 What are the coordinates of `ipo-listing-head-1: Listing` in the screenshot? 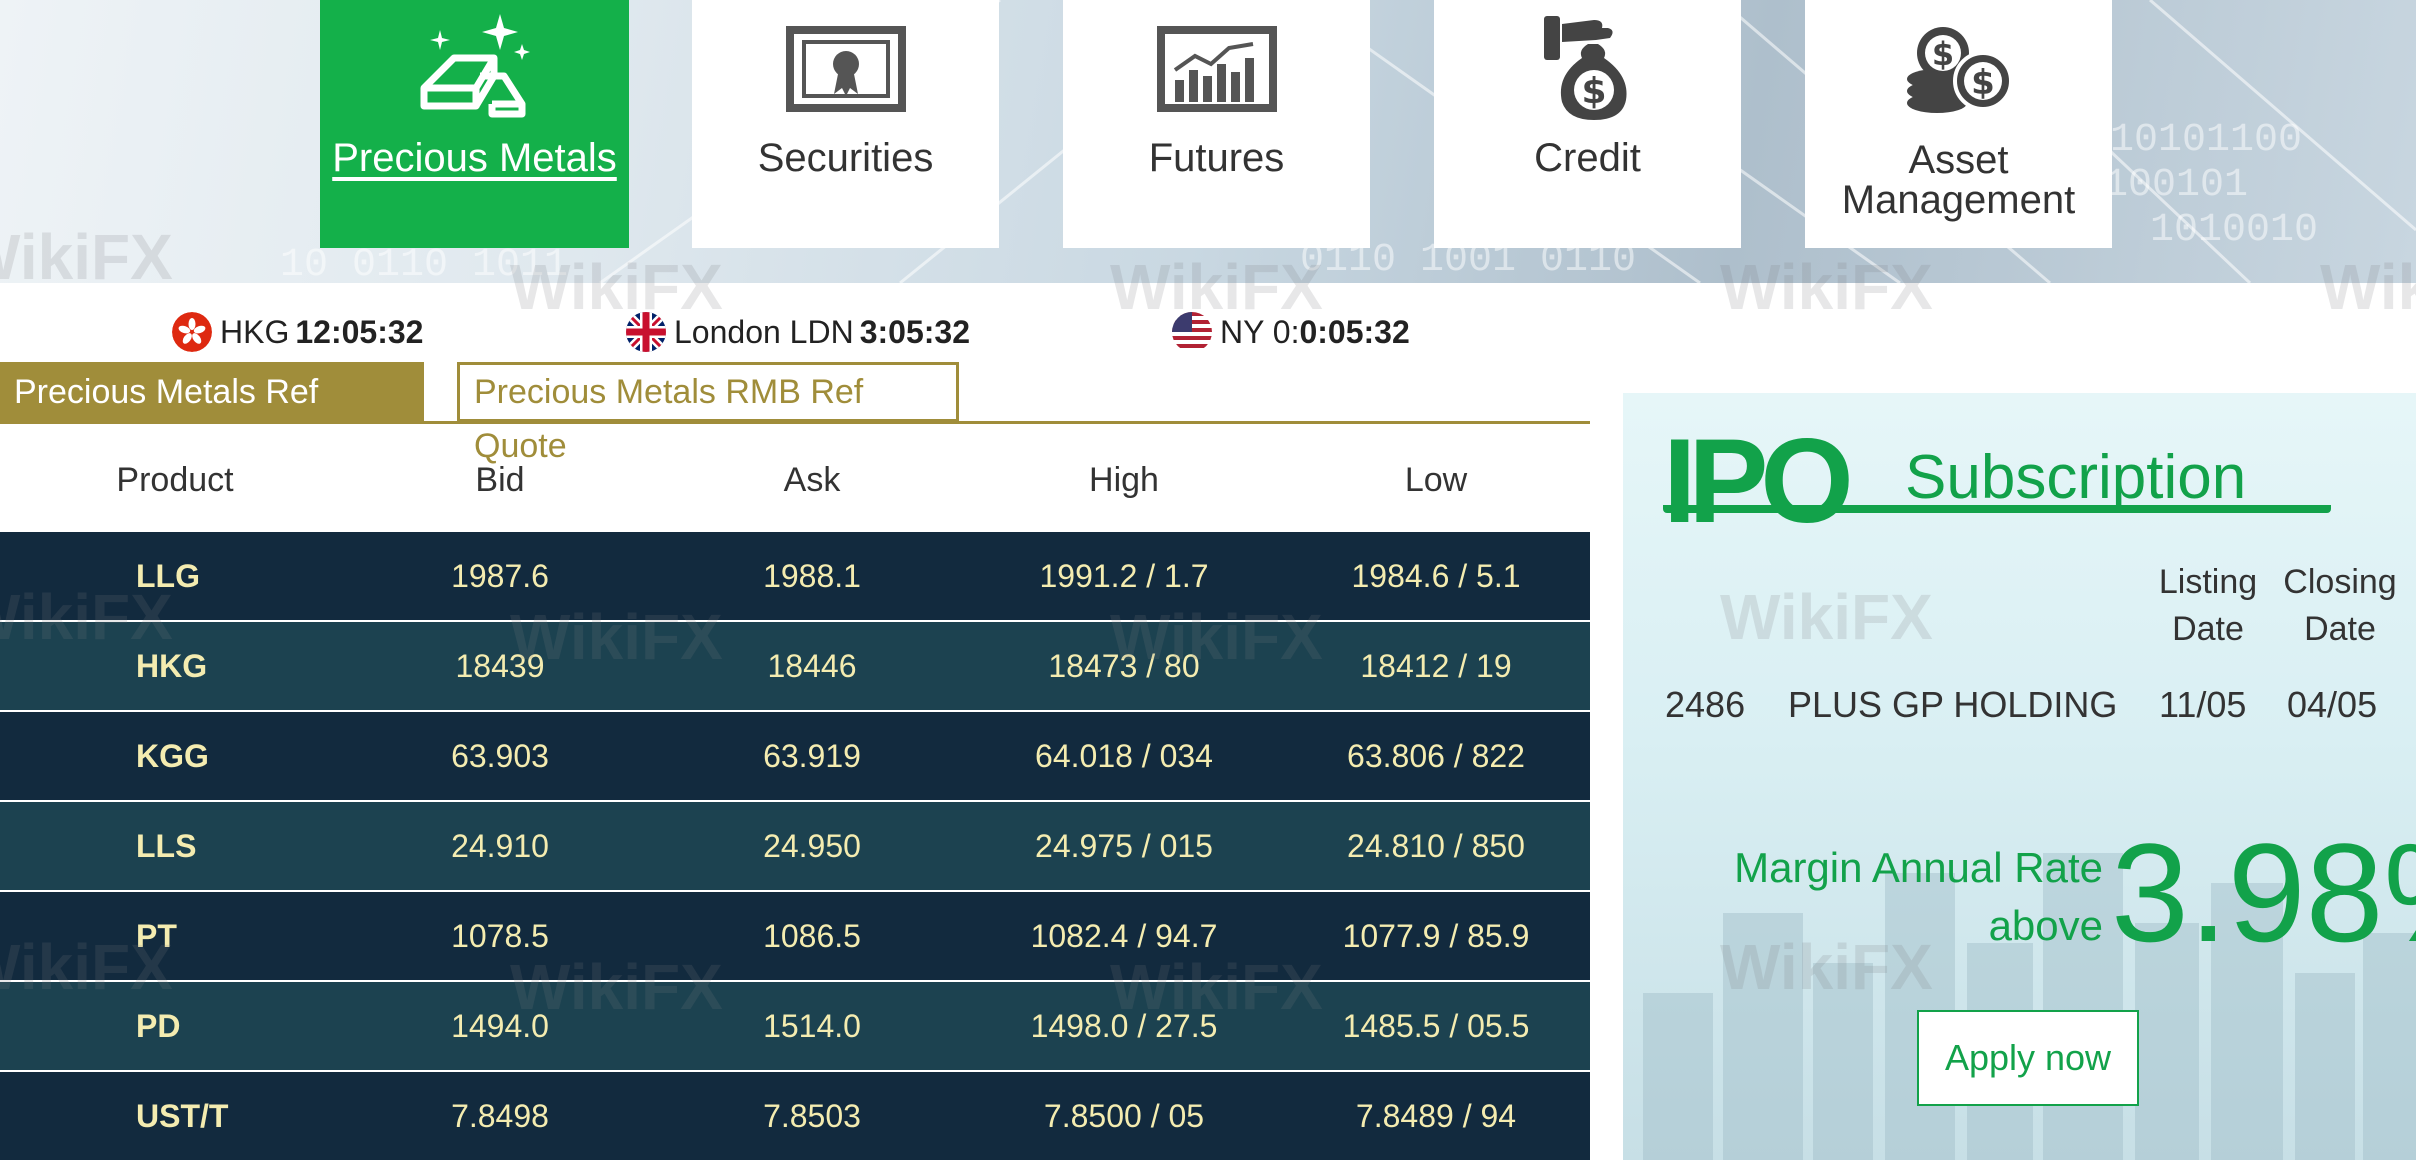 It's located at (2208, 582).